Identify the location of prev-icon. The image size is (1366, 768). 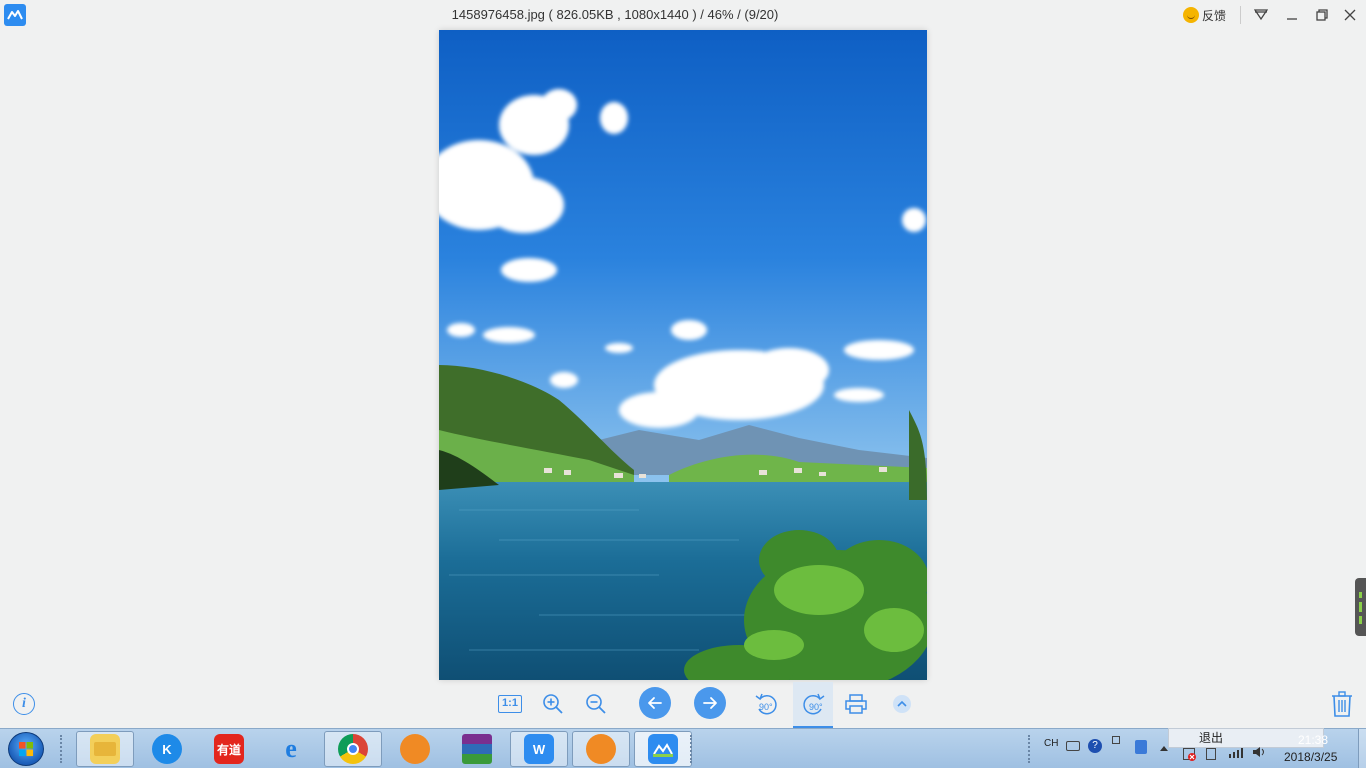
(655, 703).